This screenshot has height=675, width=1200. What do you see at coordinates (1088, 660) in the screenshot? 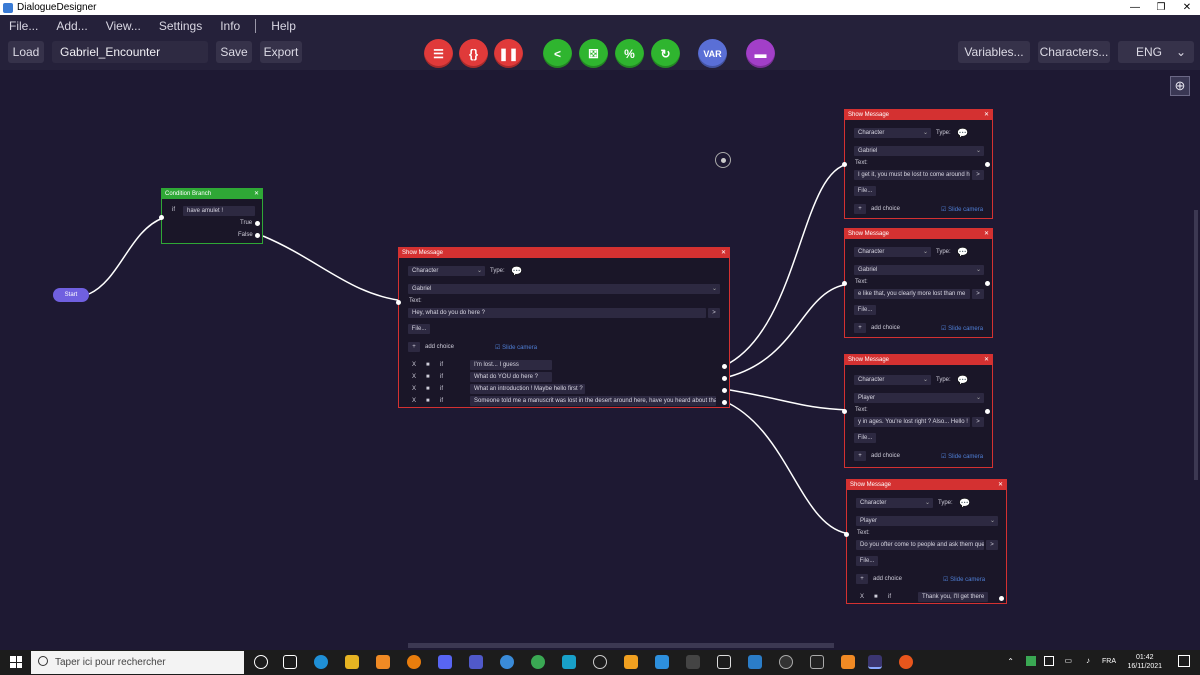
I see `volume-icon: ♪` at bounding box center [1088, 660].